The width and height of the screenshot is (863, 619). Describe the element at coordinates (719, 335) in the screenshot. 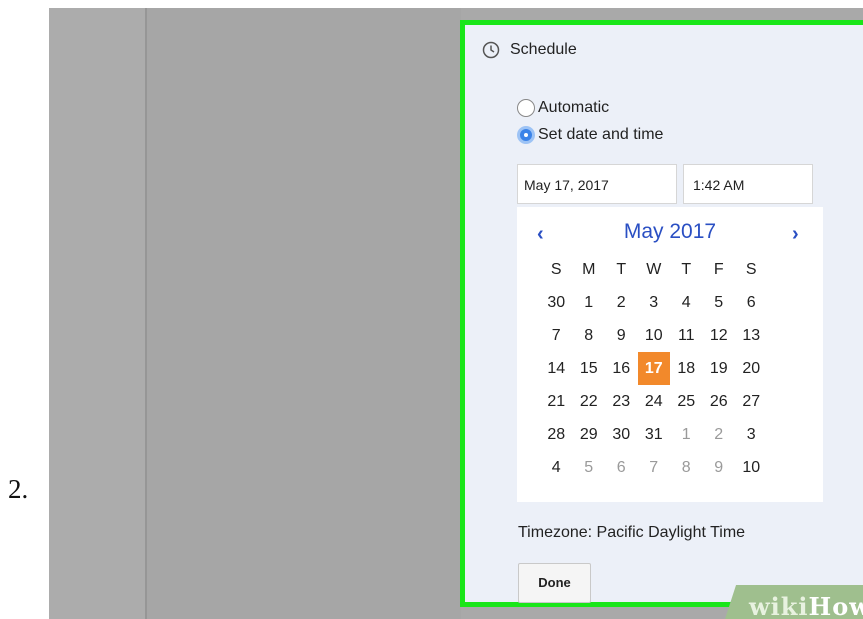

I see `calendar-day: 12` at that location.